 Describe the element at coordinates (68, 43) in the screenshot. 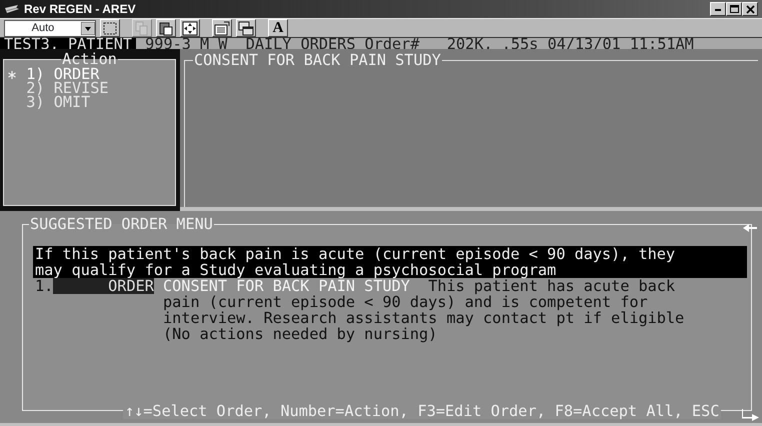

I see `patient-name: TEST3, PATIENT` at that location.